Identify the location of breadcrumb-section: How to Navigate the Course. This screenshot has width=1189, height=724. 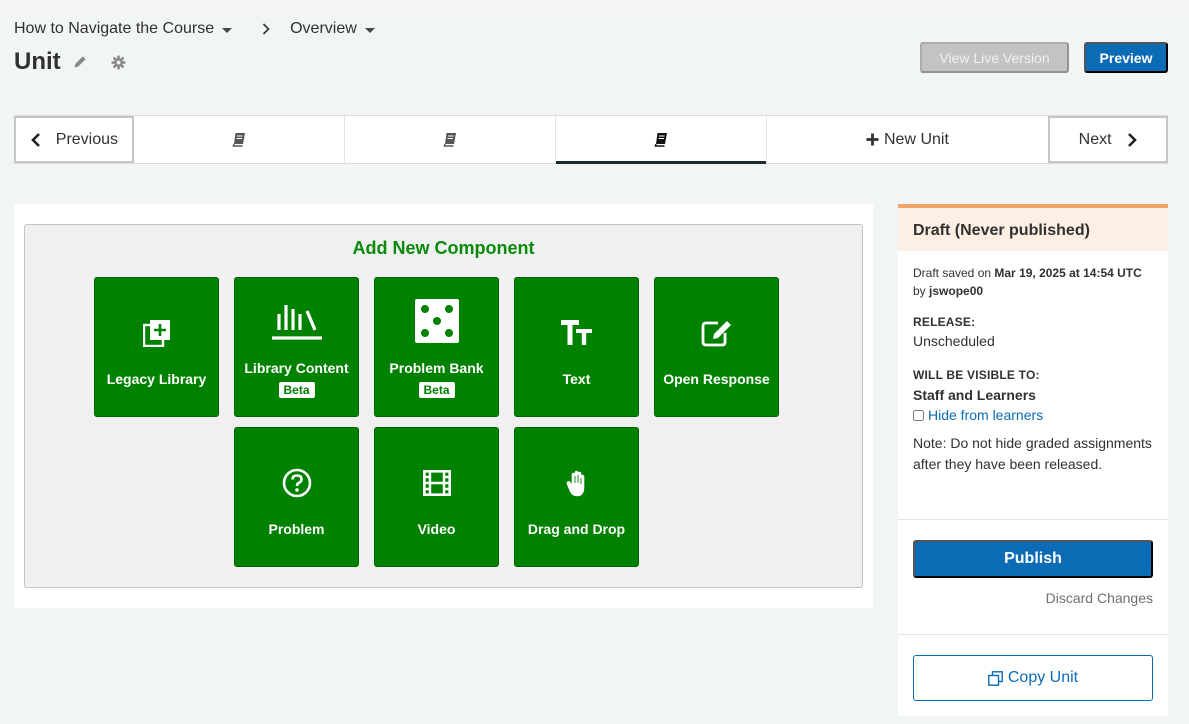
(123, 29).